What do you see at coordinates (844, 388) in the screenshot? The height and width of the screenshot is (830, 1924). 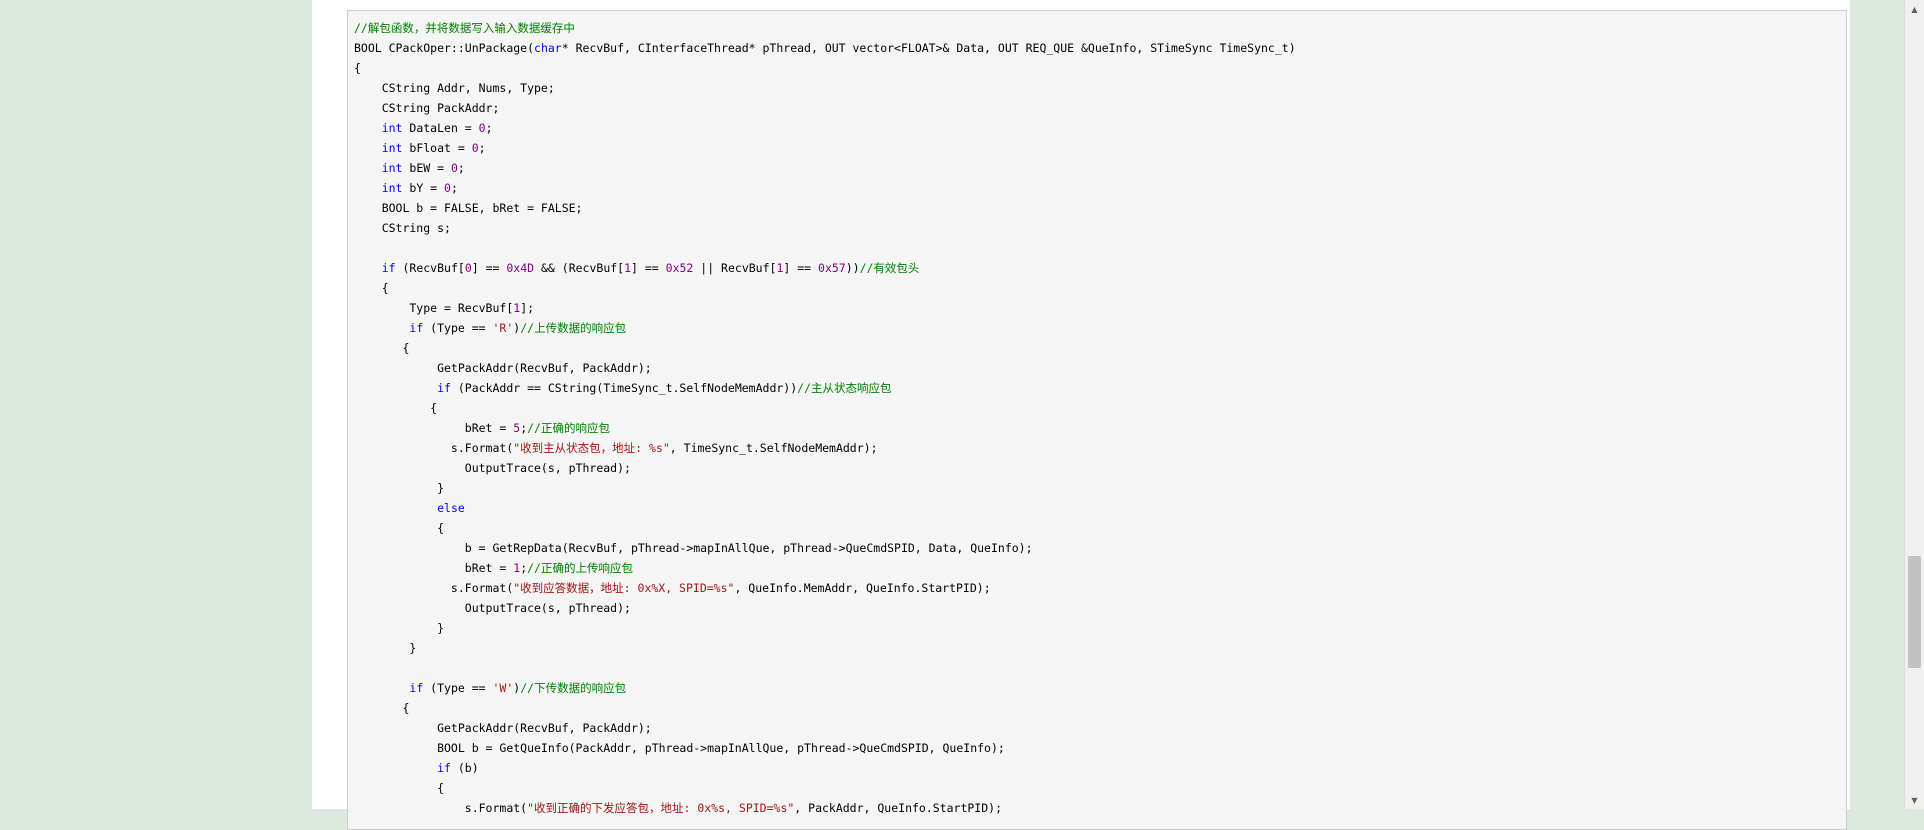 I see `code-token: //主从状态响应包` at bounding box center [844, 388].